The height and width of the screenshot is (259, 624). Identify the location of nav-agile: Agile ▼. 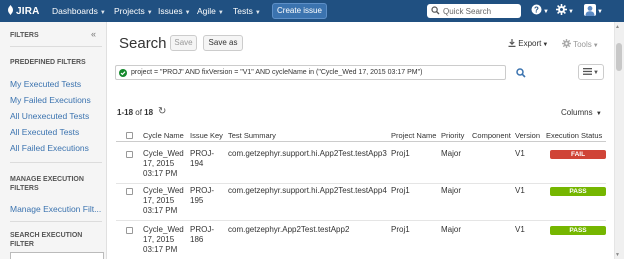
(210, 11).